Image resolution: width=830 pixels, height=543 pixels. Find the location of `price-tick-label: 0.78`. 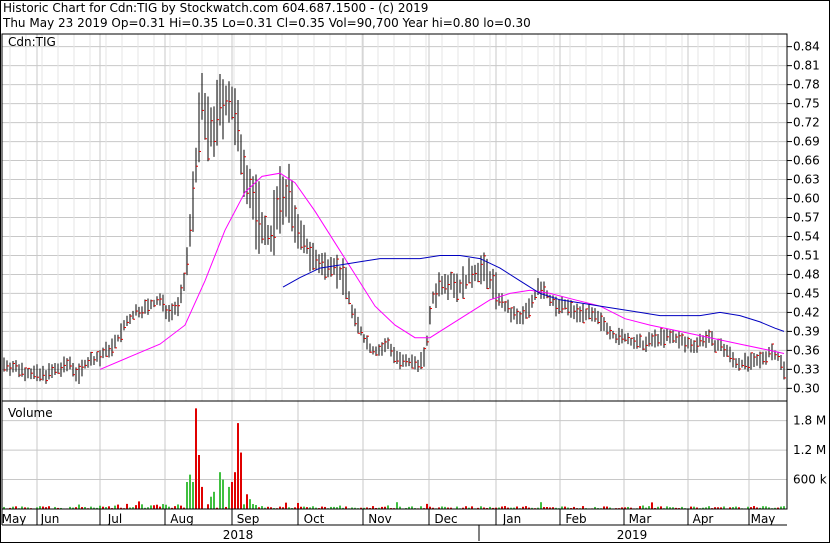

price-tick-label: 0.78 is located at coordinates (806, 85).